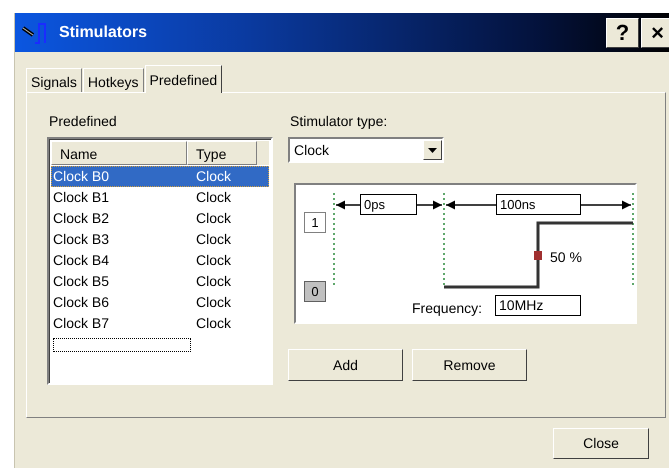  Describe the element at coordinates (160, 197) in the screenshot. I see `list-row: Clock B1 Clock` at that location.